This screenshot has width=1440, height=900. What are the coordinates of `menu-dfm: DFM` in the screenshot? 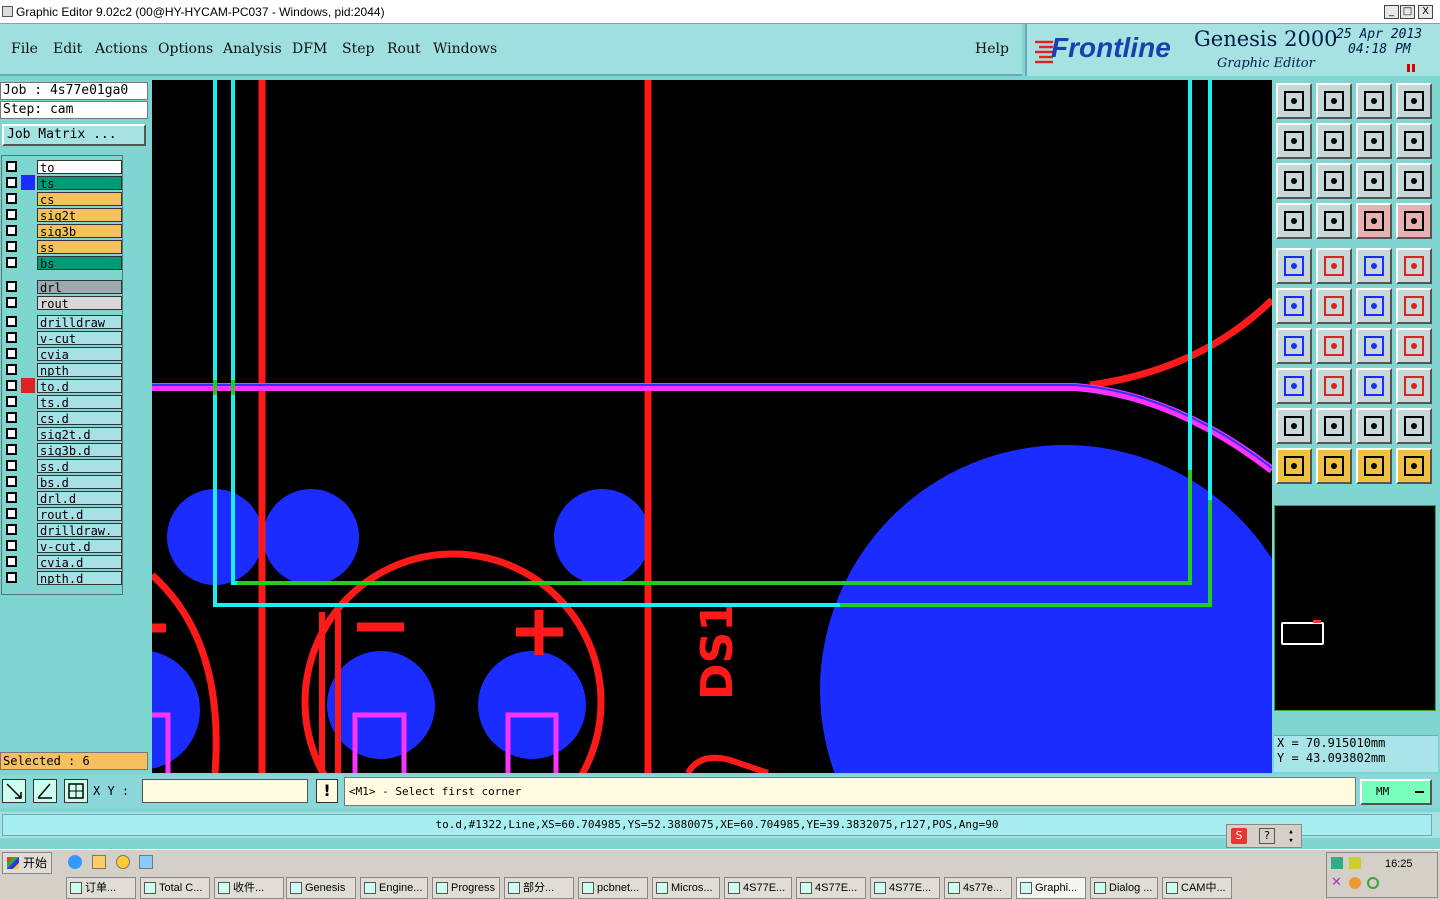 It's located at (309, 49).